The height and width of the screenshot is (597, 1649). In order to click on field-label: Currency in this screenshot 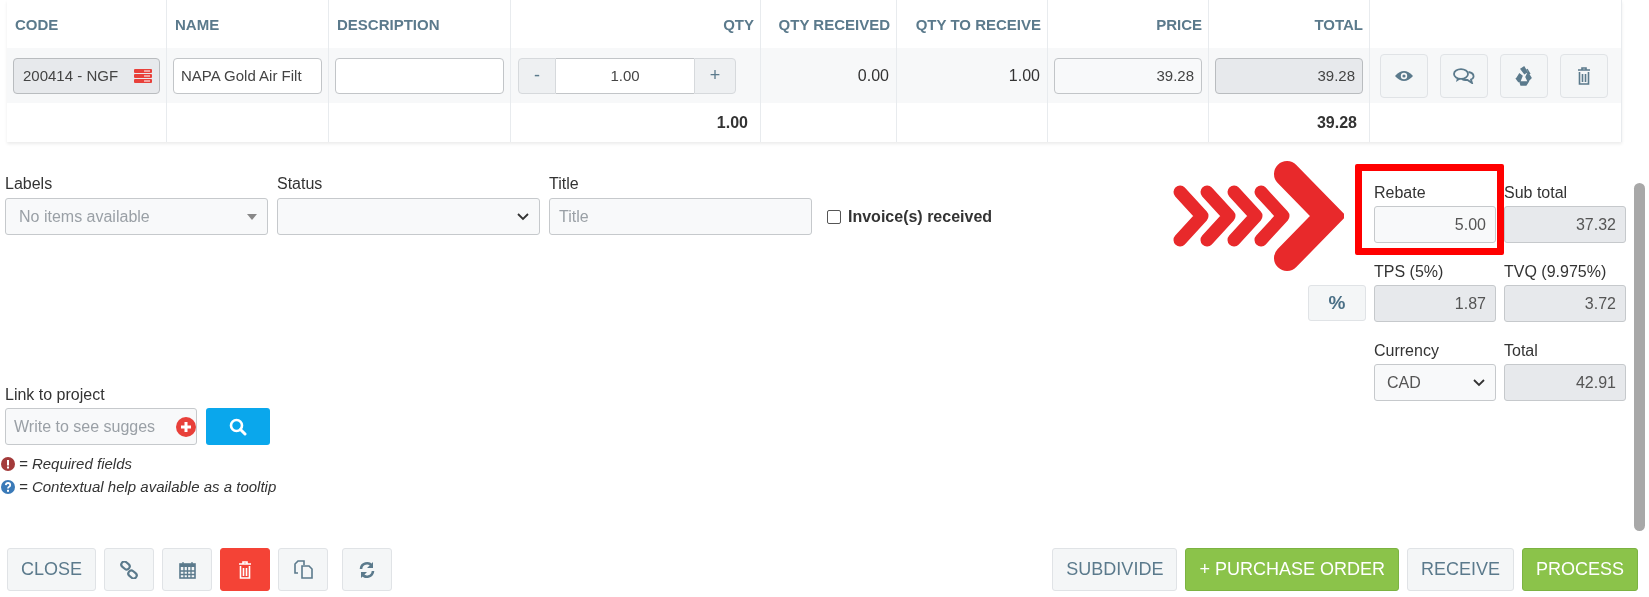, I will do `click(1407, 351)`.